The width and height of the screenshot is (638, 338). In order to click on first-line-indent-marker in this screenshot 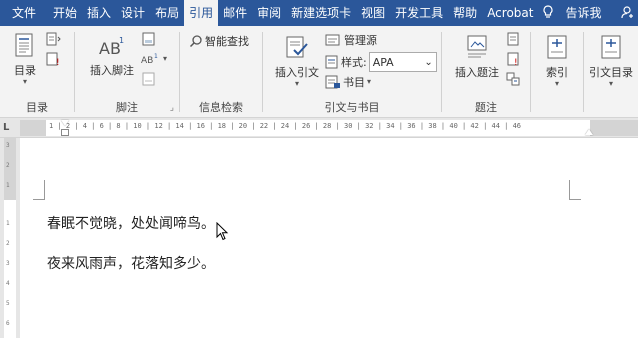, I will do `click(65, 123)`.